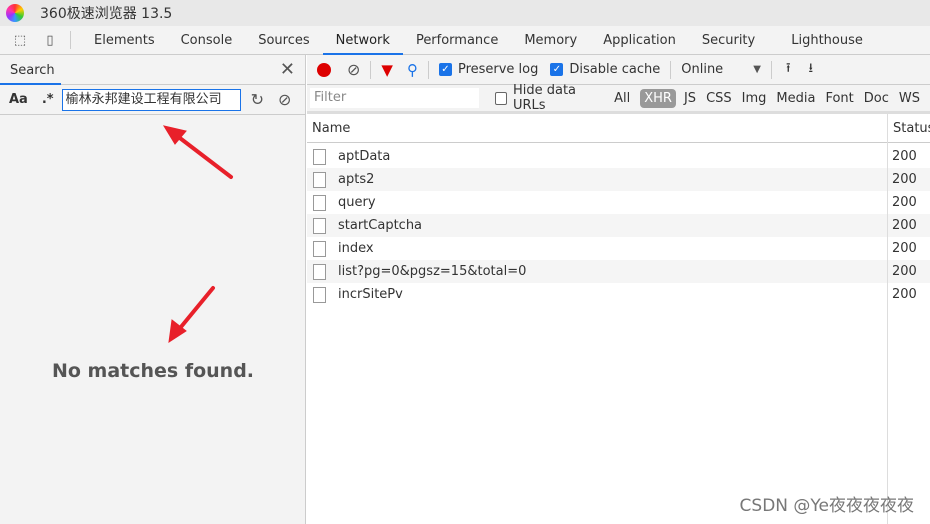 The width and height of the screenshot is (930, 524). What do you see at coordinates (550, 40) in the screenshot?
I see `tab-memory: Memory` at bounding box center [550, 40].